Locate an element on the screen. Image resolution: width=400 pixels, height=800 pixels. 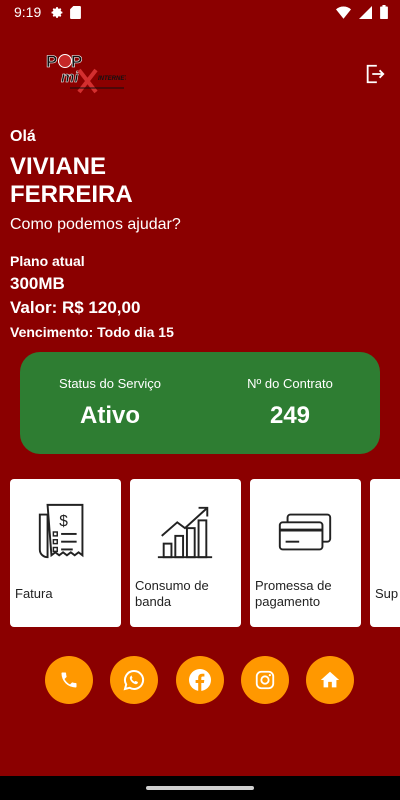
card-label: Sup is located at coordinates (387, 593).